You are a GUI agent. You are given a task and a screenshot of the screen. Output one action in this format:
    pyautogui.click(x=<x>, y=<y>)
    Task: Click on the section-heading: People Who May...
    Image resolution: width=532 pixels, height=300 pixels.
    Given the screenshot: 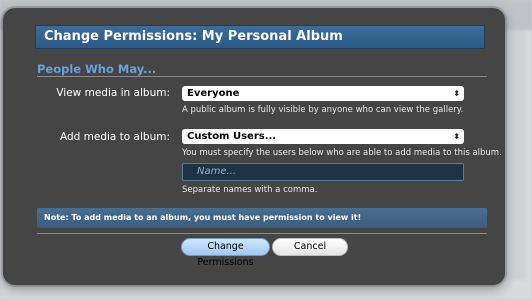 What is the action you would take?
    pyautogui.click(x=97, y=69)
    